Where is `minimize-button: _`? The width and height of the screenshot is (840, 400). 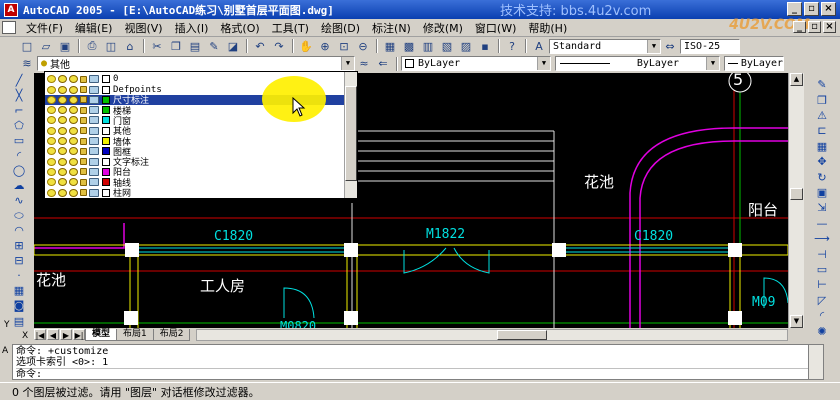
minimize-button: _ is located at coordinates (794, 9).